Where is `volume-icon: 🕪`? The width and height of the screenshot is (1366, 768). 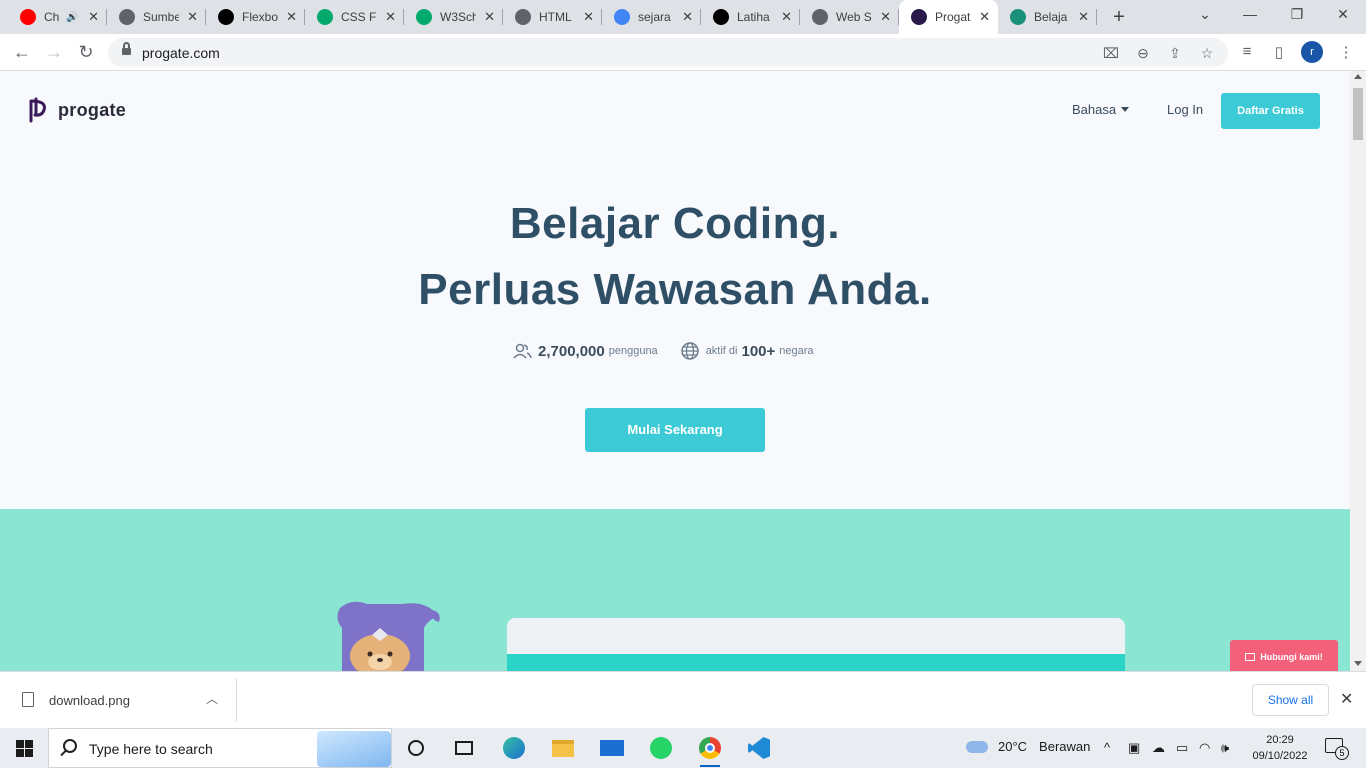
volume-icon: 🕪 is located at coordinates (1225, 748).